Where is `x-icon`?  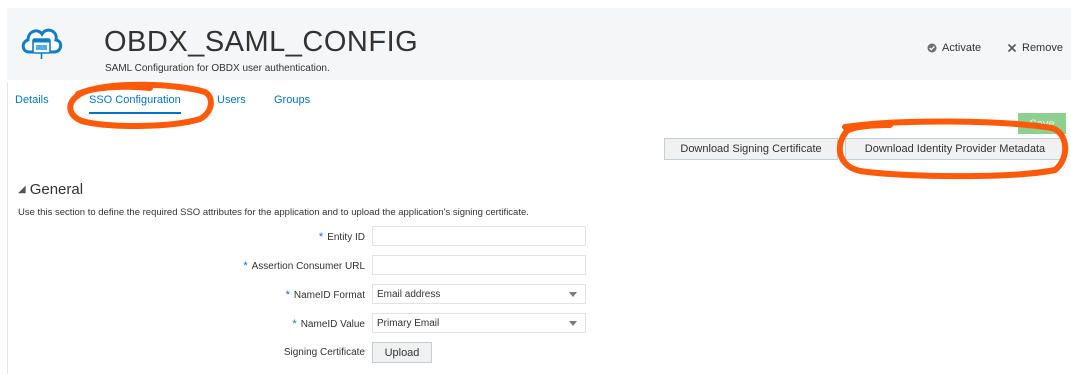 x-icon is located at coordinates (1012, 48).